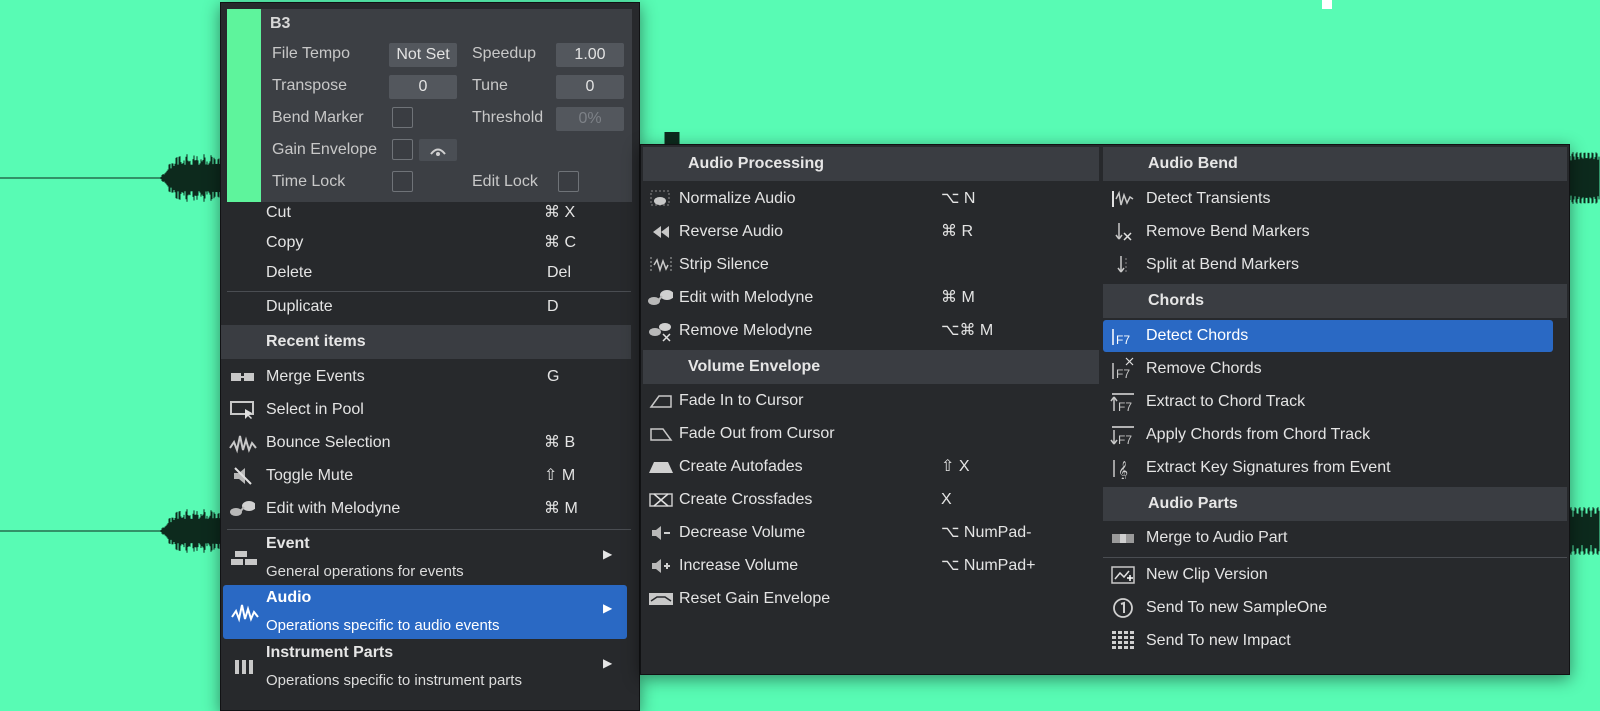 This screenshot has width=1600, height=711. Describe the element at coordinates (958, 198) in the screenshot. I see `menu-item-shortcut: ⌥ N` at that location.